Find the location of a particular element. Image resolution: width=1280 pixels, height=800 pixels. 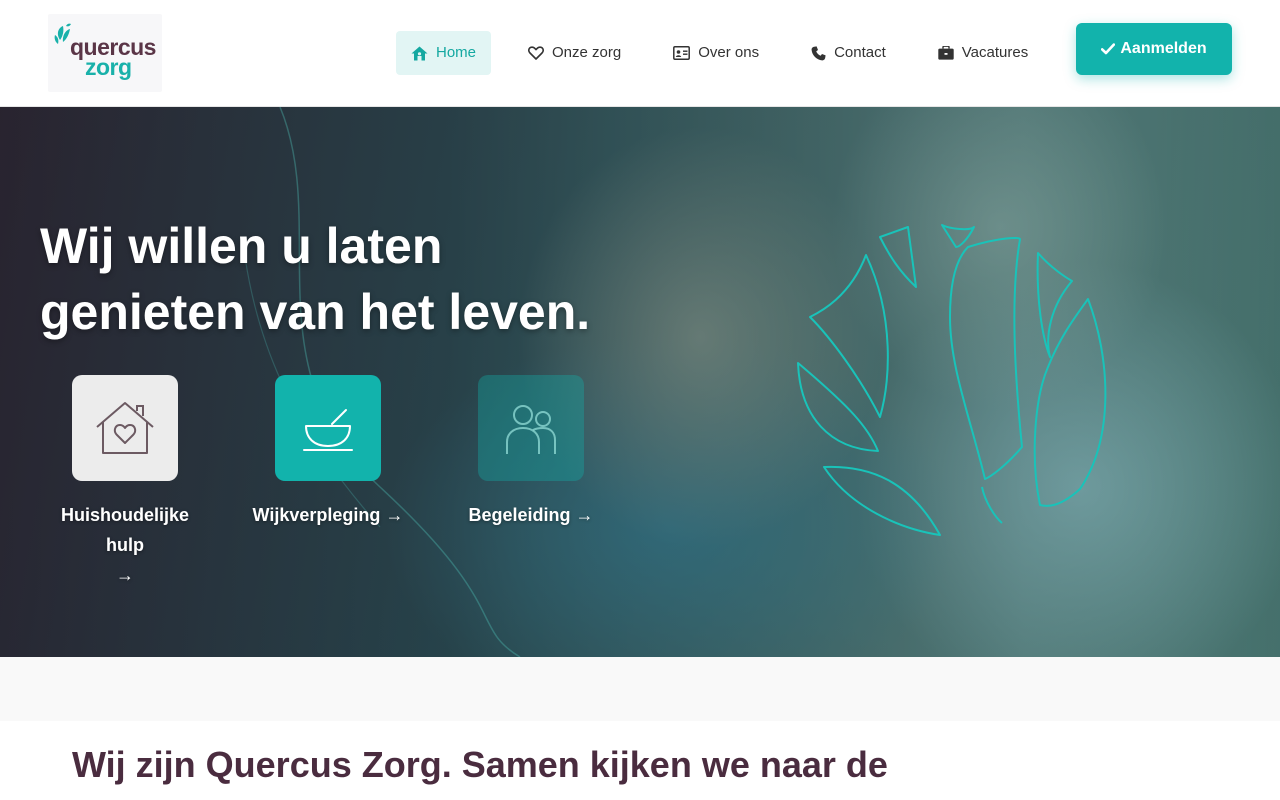

nav-label-over-ons: Over ons is located at coordinates (729, 52).